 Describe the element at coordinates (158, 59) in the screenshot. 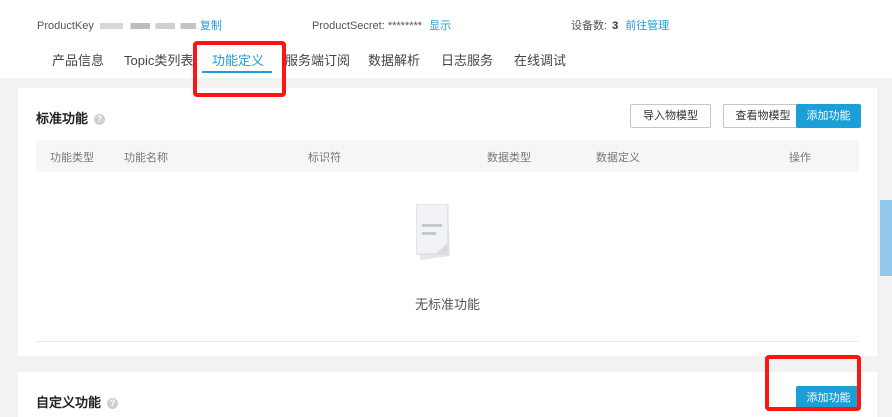

I see `tab-topic-list: Topic类列表` at that location.